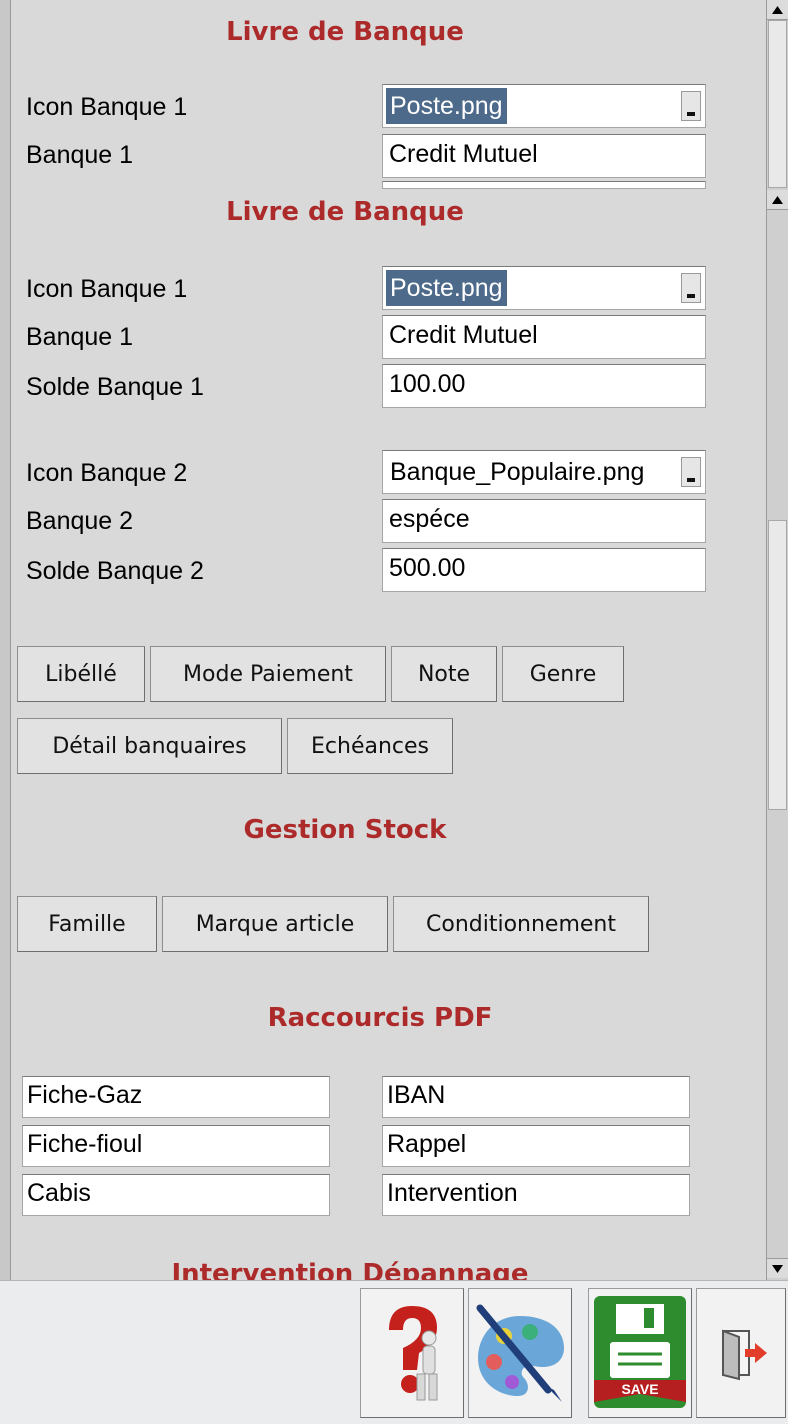 The height and width of the screenshot is (1424, 788). Describe the element at coordinates (563, 674) in the screenshot. I see `genre-button: Genre` at that location.